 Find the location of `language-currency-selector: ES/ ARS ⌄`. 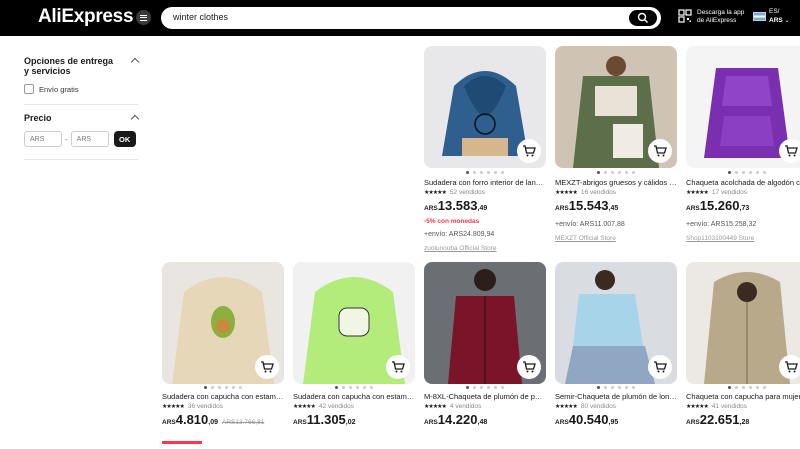

language-currency-selector: ES/ ARS ⌄ is located at coordinates (779, 16).